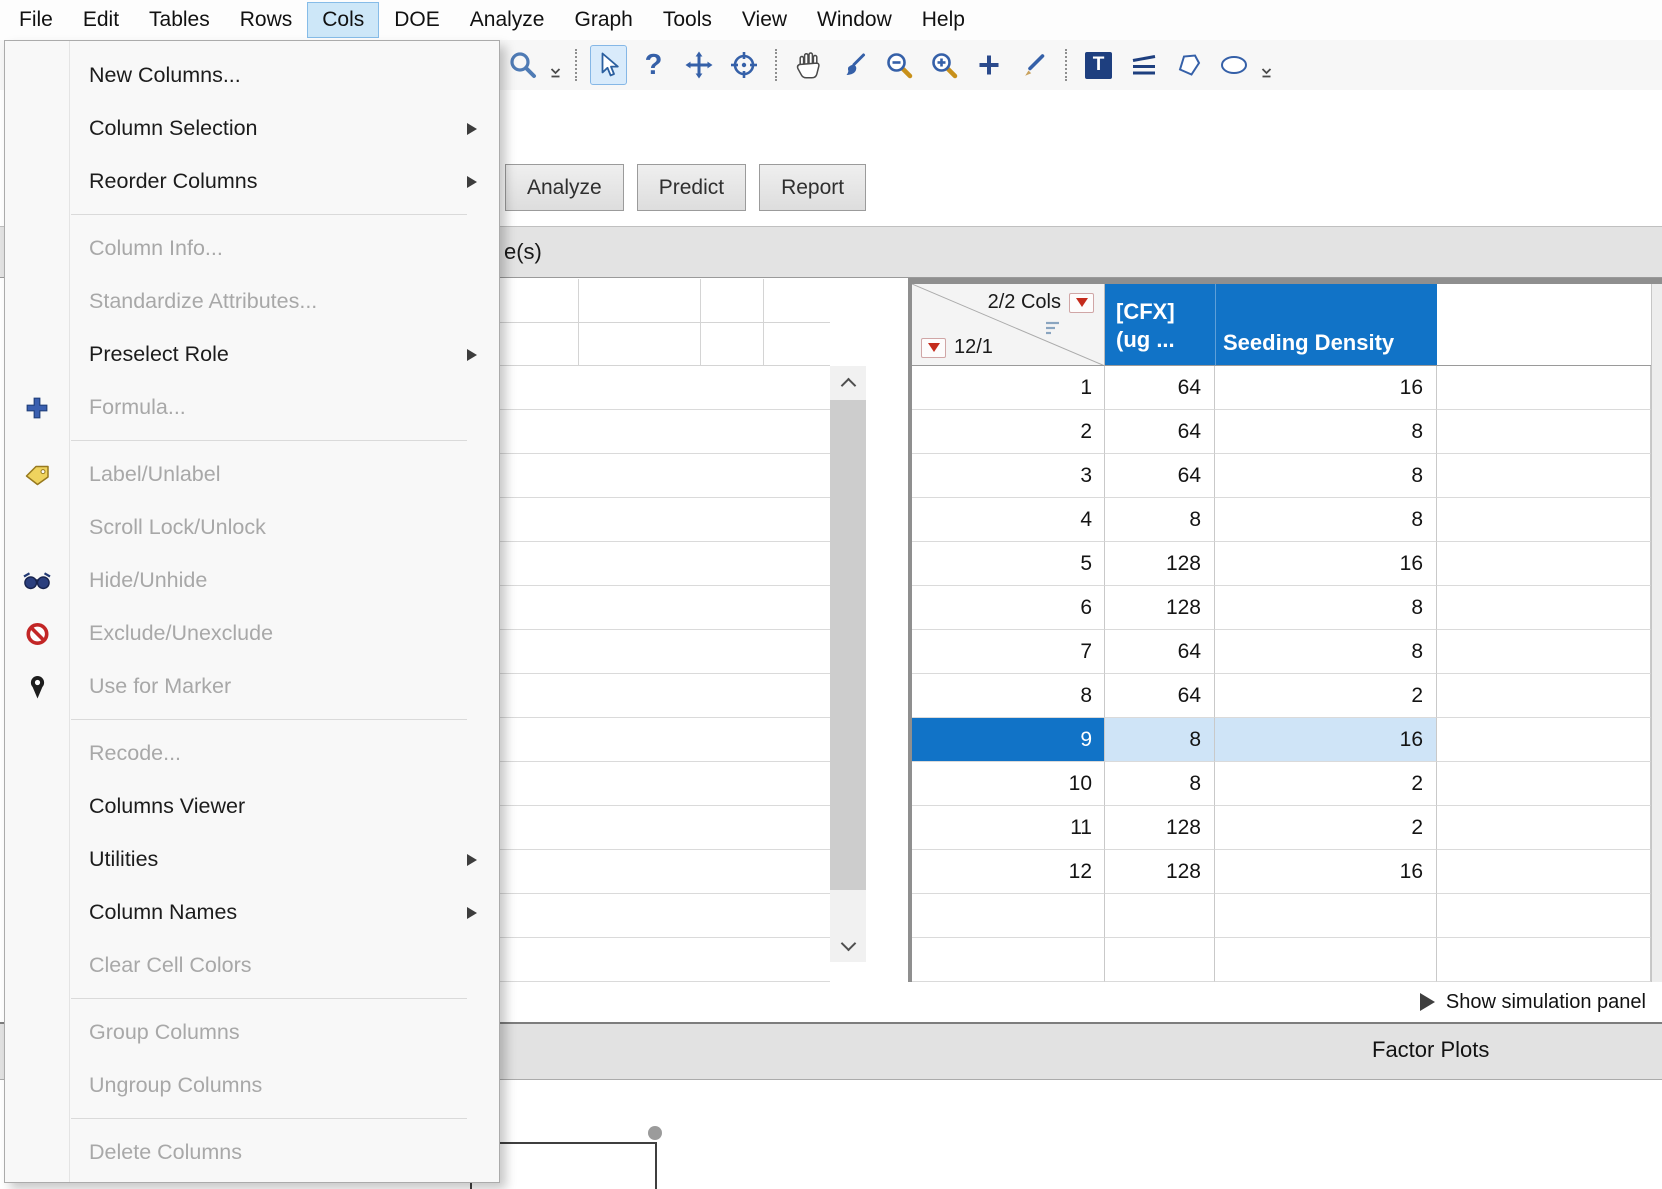  I want to click on tab-analyze: Analyze, so click(564, 187).